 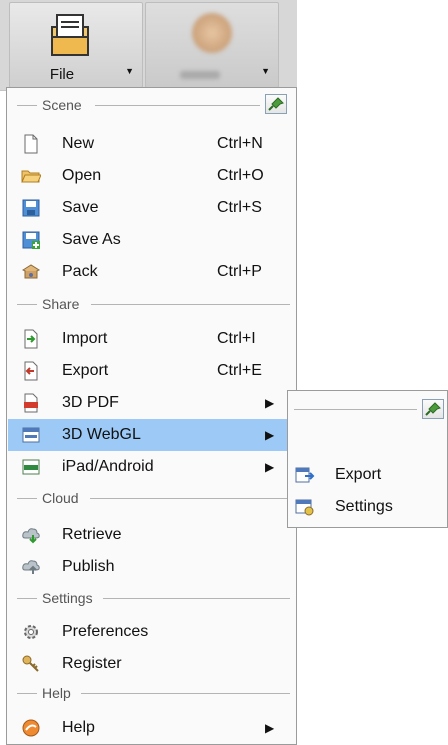 I want to click on menu-item-publish: Publish, so click(x=151, y=567).